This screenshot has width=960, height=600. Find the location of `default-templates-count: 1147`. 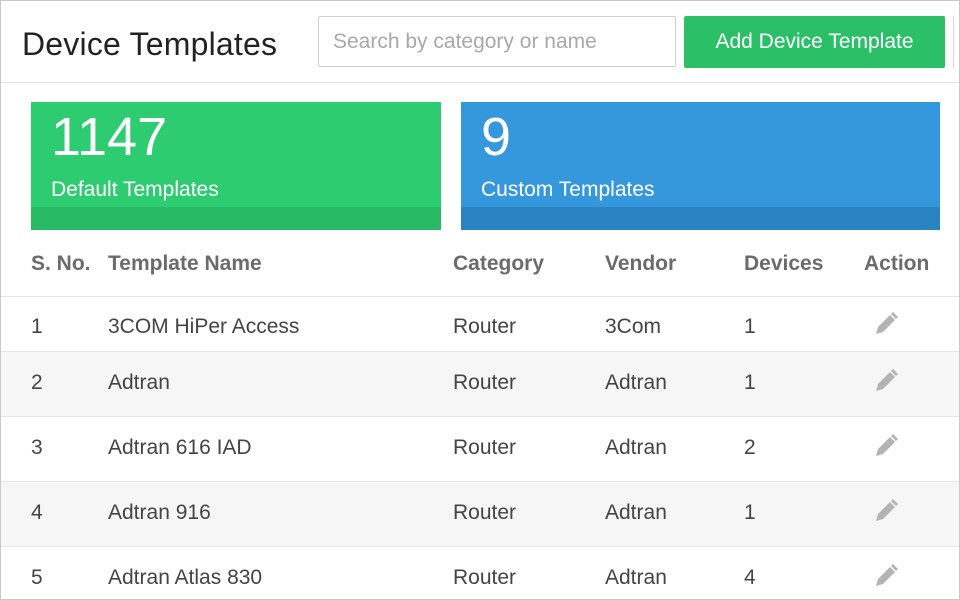

default-templates-count: 1147 is located at coordinates (109, 137).